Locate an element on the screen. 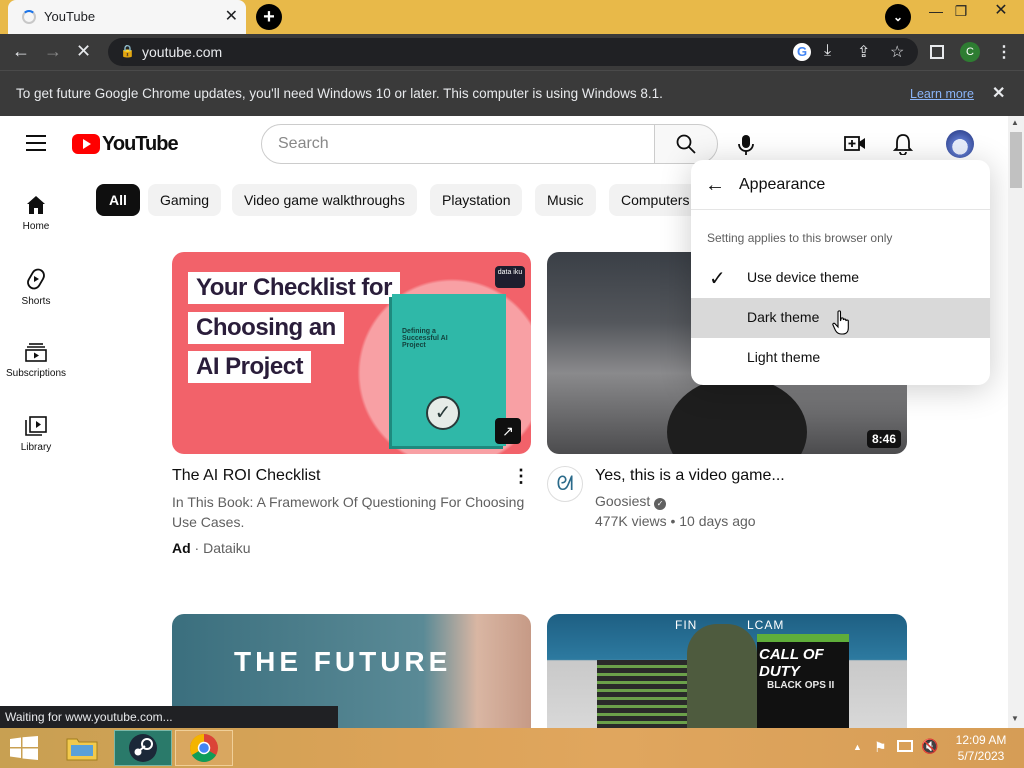 This screenshot has width=1024, height=768. menu-note: Setting applies to this browser only is located at coordinates (800, 238).